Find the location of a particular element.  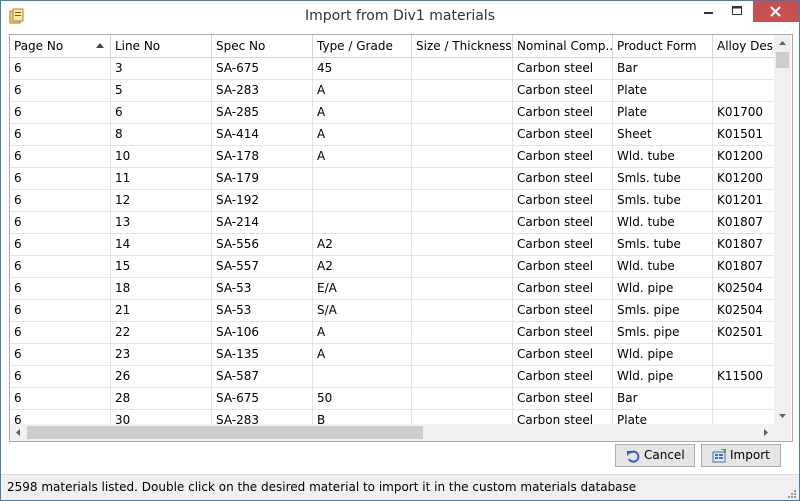

scroll-right-icon is located at coordinates (765, 432).